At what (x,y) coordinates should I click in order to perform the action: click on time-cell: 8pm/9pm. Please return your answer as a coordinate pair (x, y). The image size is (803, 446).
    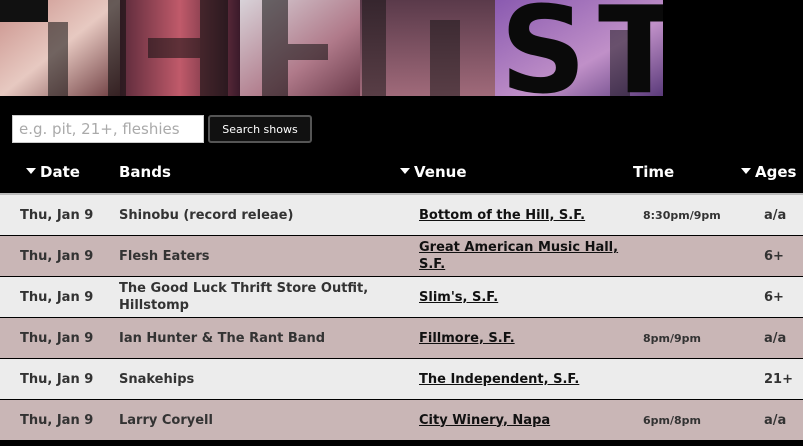
    Looking at the image, I should click on (672, 338).